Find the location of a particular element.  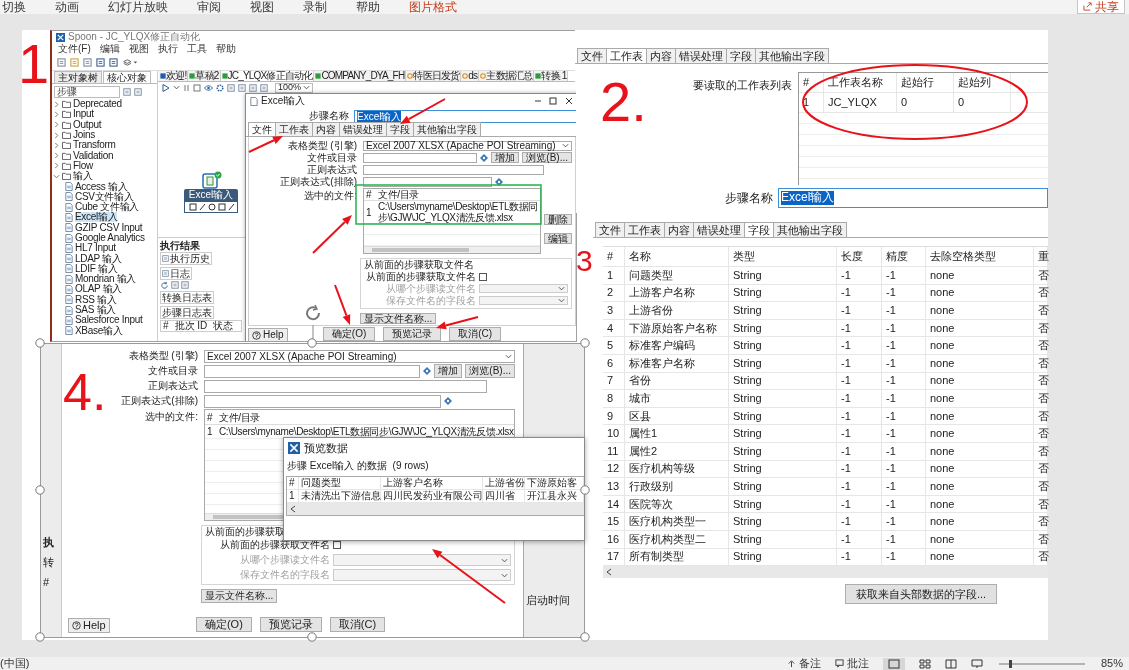

tab: 转换日志表 is located at coordinates (187, 297).